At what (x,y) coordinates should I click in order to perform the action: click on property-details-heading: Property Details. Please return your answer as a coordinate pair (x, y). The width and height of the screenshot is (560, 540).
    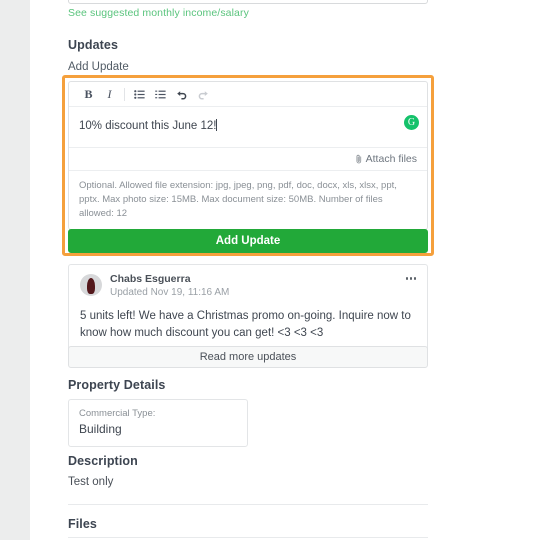
    Looking at the image, I should click on (117, 385).